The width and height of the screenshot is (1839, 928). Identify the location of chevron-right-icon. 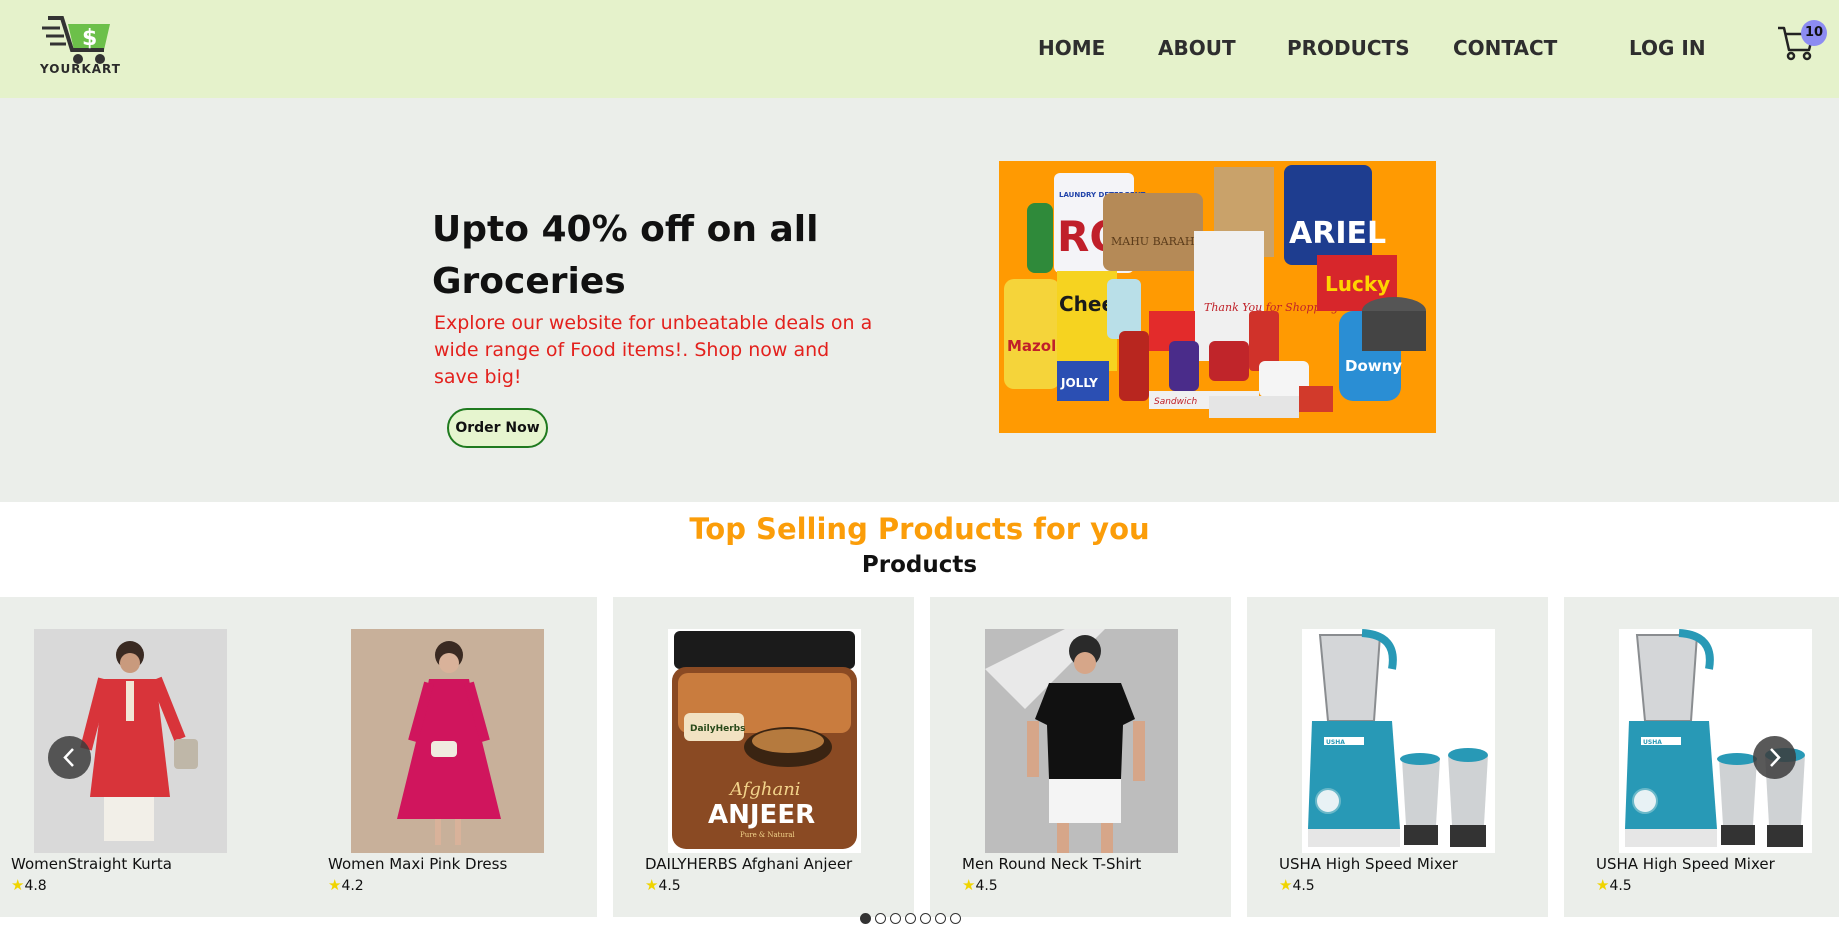
(1775, 757).